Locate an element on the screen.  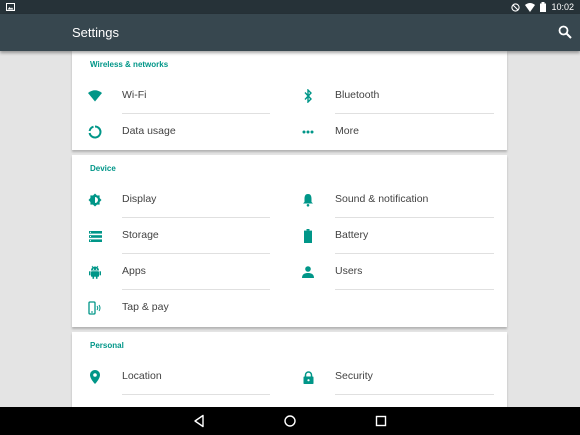
more-icon is located at coordinates (308, 132).